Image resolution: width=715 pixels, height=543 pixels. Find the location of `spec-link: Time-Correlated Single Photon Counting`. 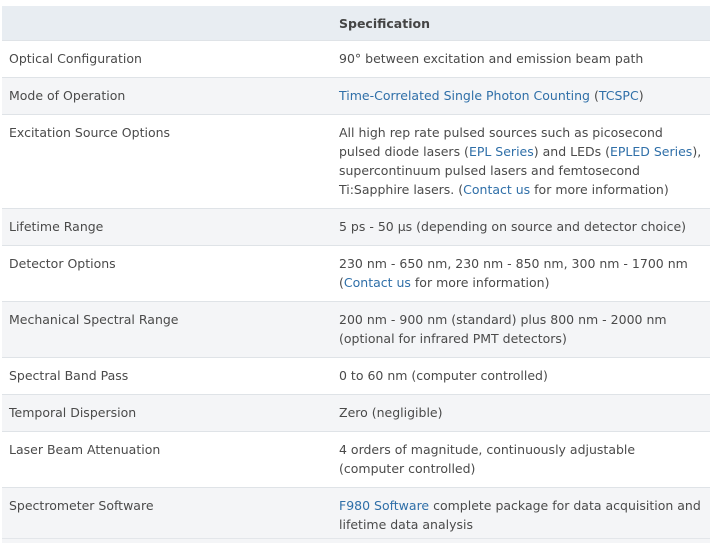

spec-link: Time-Correlated Single Photon Counting is located at coordinates (464, 95).